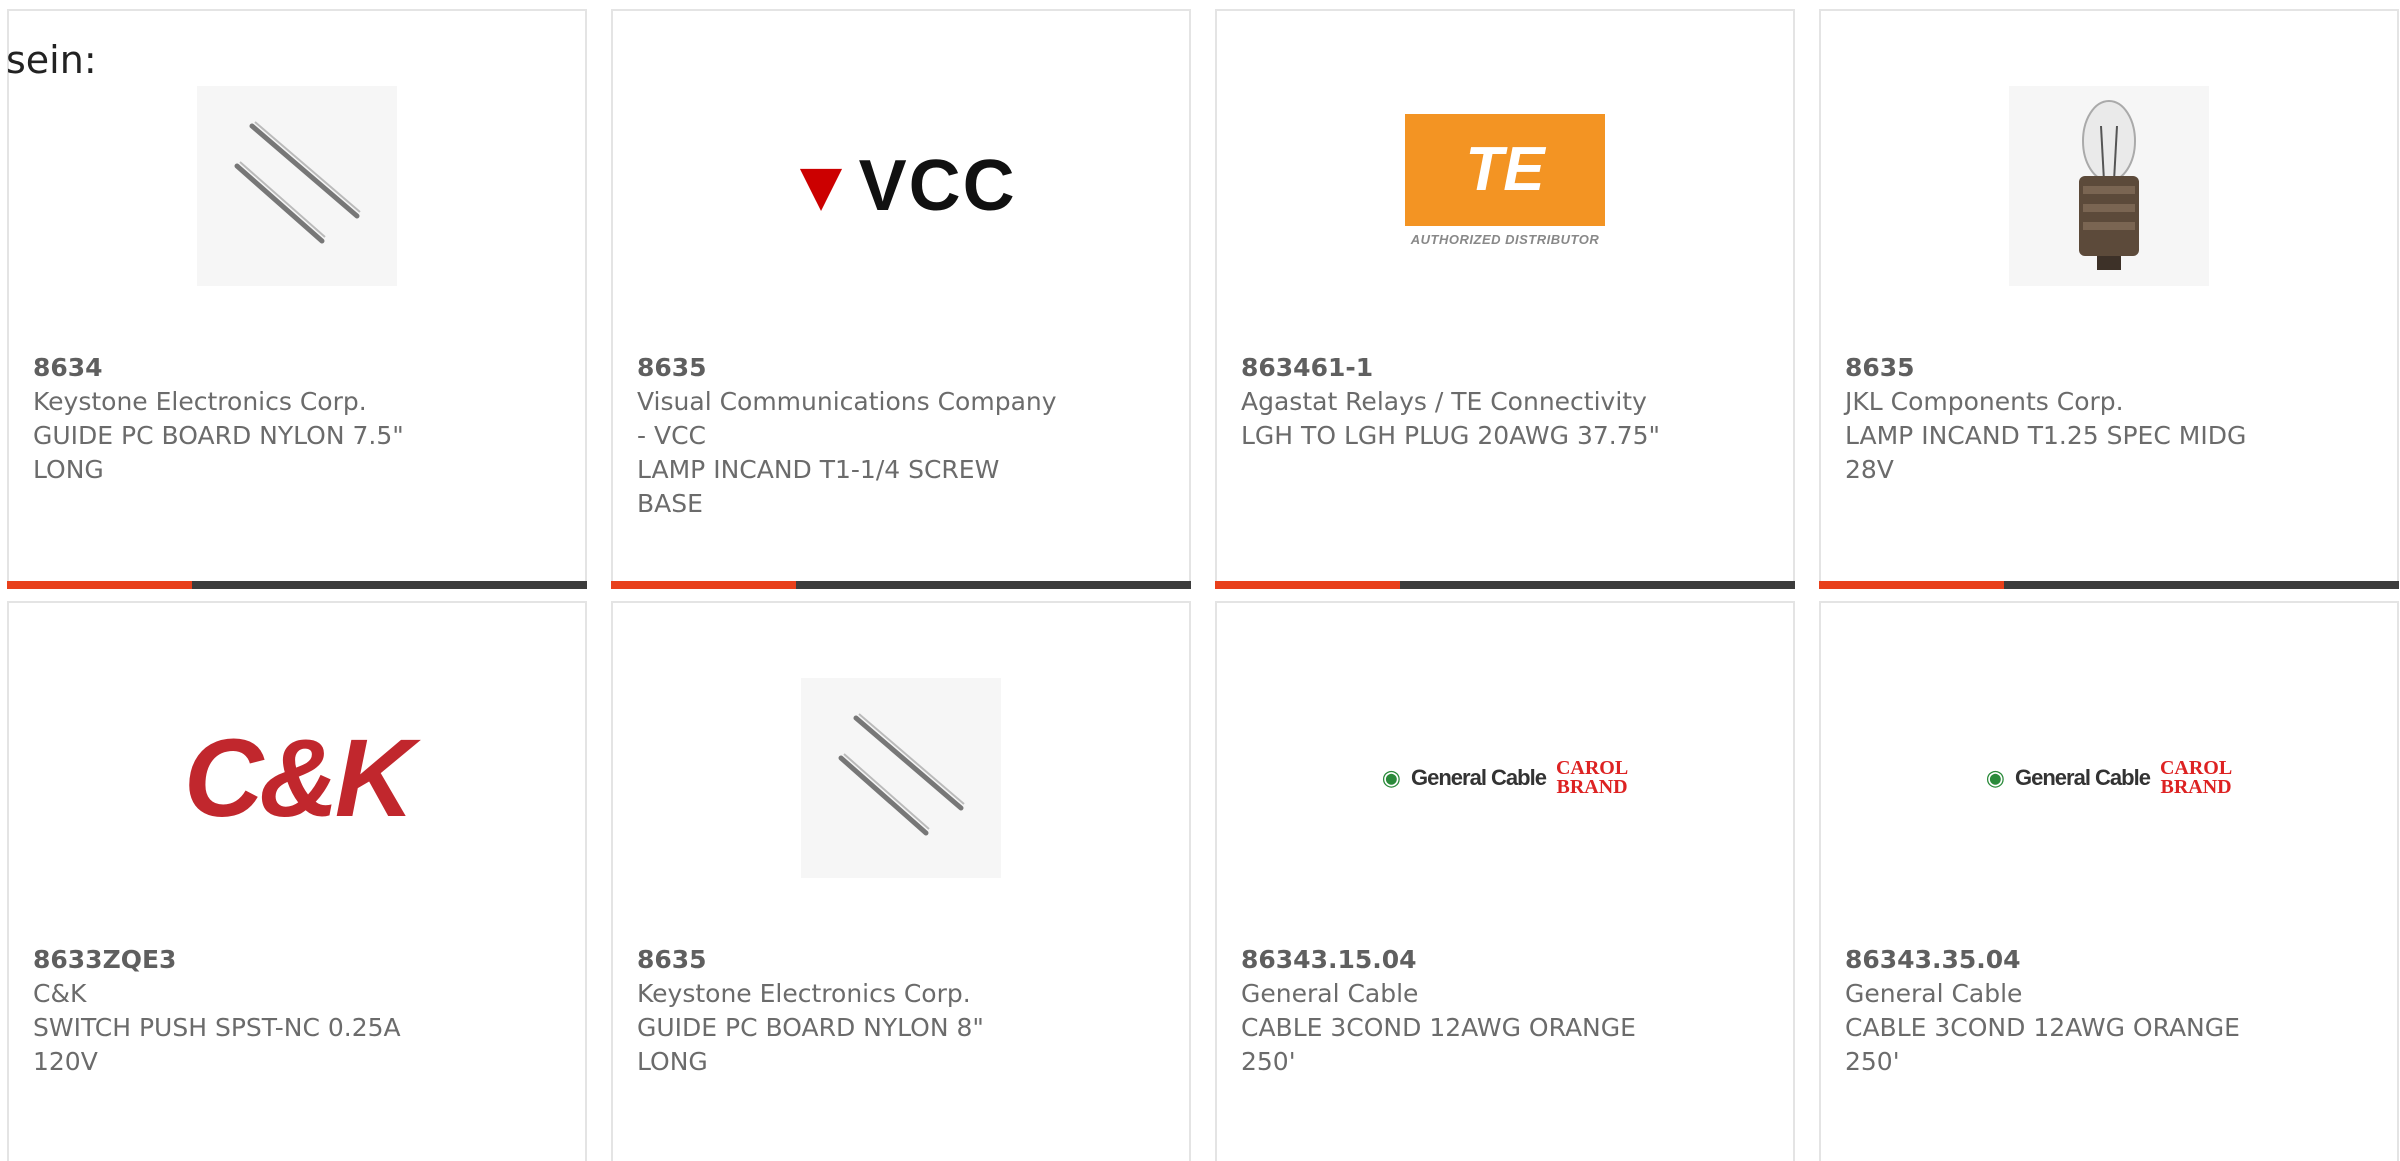 Image resolution: width=2400 pixels, height=1161 pixels. What do you see at coordinates (65, 1061) in the screenshot?
I see `description: 120V` at bounding box center [65, 1061].